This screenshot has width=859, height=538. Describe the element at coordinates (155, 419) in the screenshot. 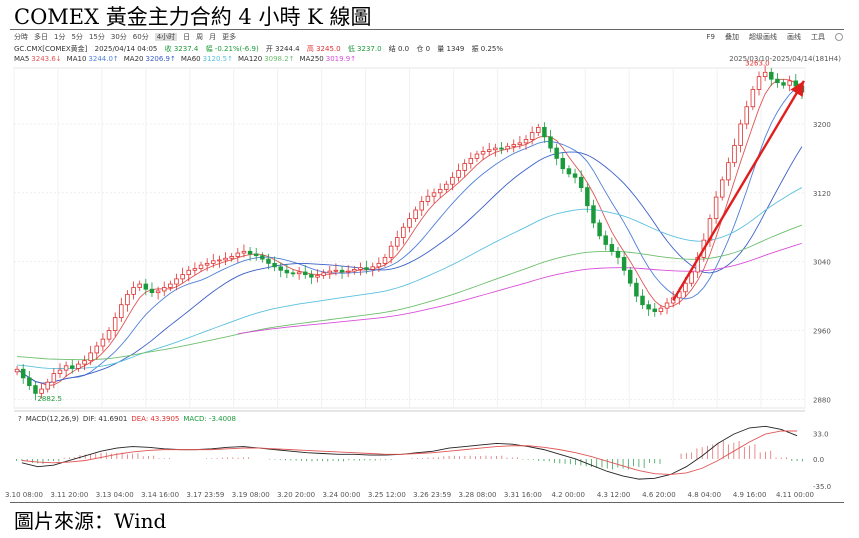

I see `macd-legend-dea: DEA: 43.3905` at that location.